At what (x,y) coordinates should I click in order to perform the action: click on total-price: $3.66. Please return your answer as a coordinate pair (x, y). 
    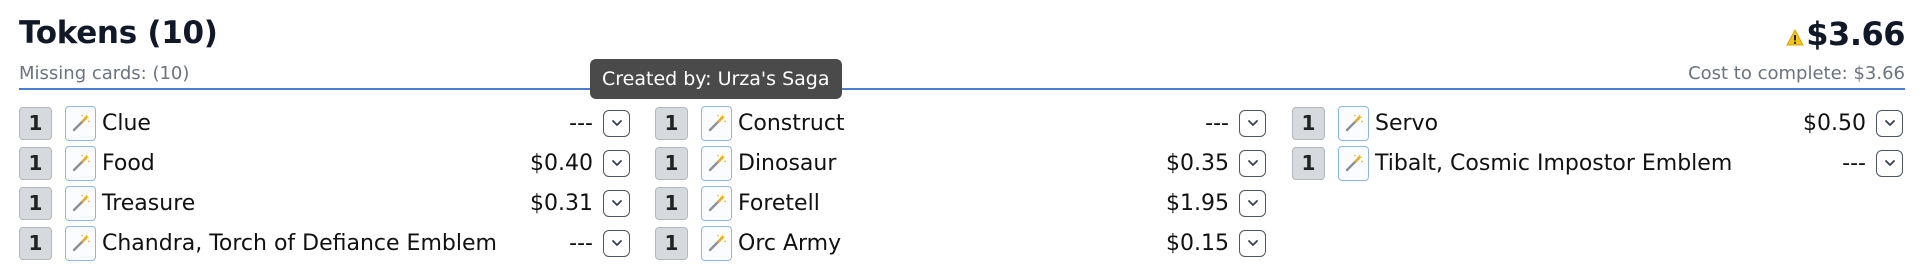
    Looking at the image, I should click on (1855, 34).